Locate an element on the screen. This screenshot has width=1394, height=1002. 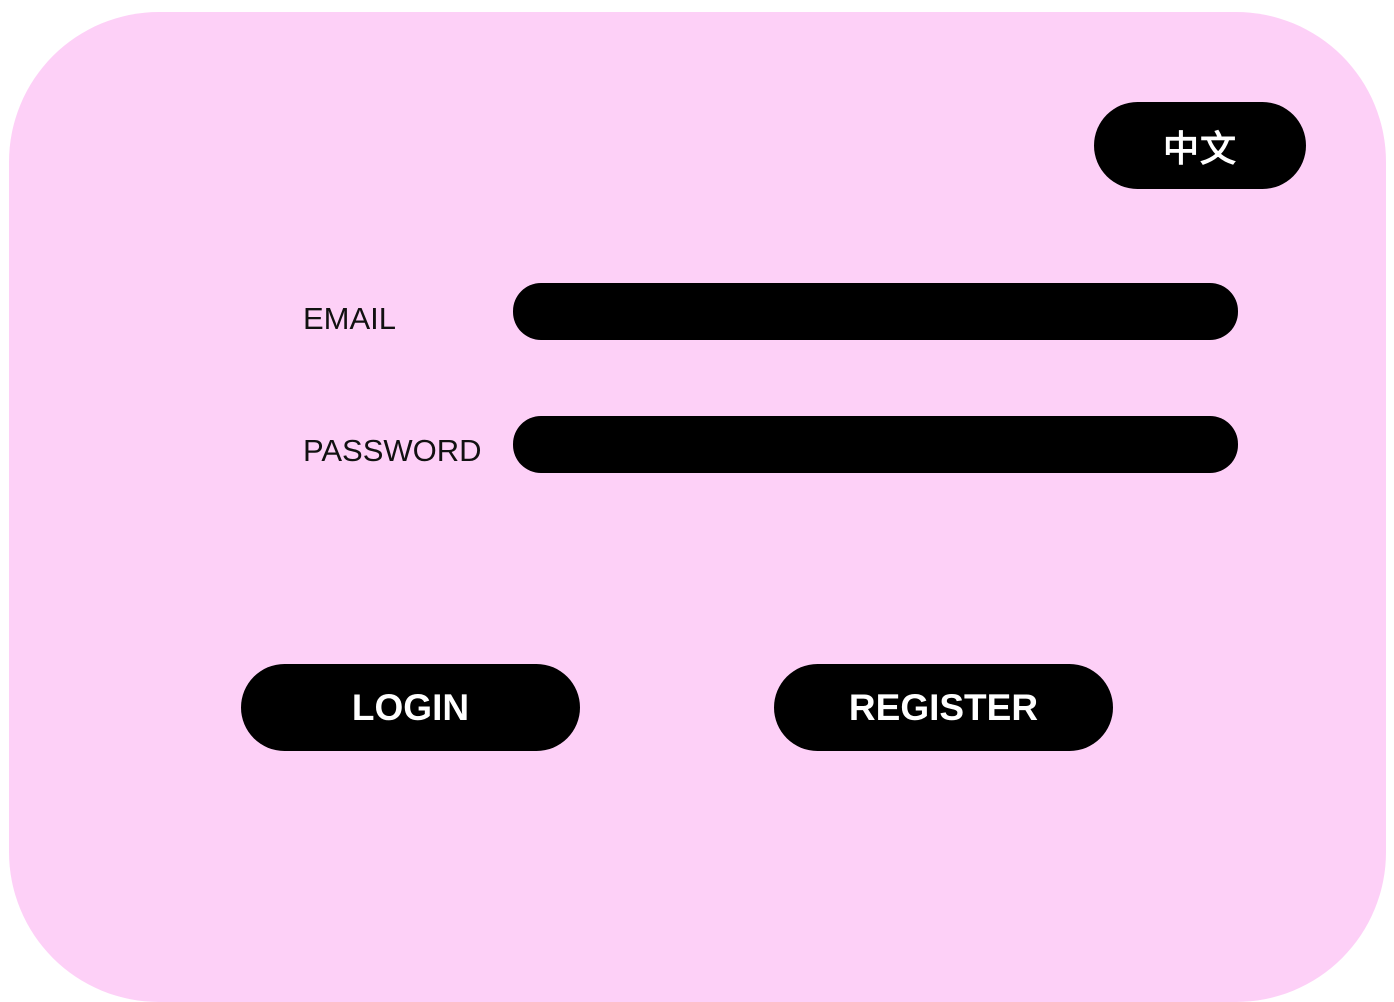
login-button: LOGIN is located at coordinates (410, 707).